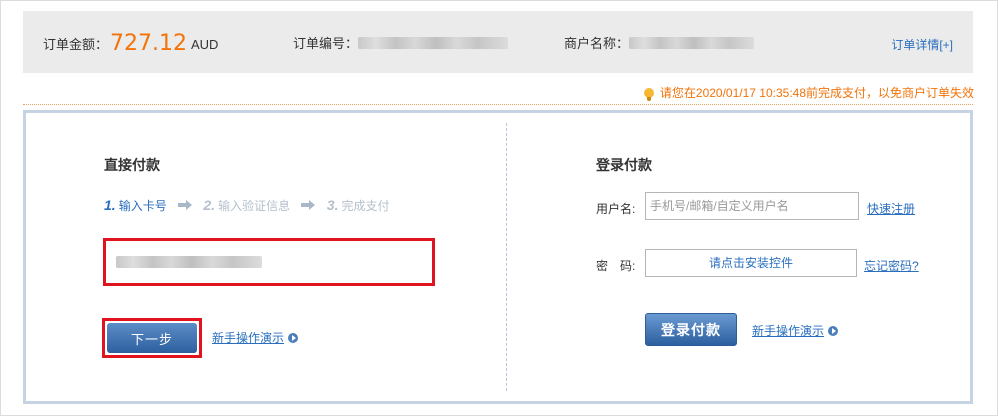  What do you see at coordinates (255, 337) in the screenshot?
I see `direct-demo-link: 新手操作演示` at bounding box center [255, 337].